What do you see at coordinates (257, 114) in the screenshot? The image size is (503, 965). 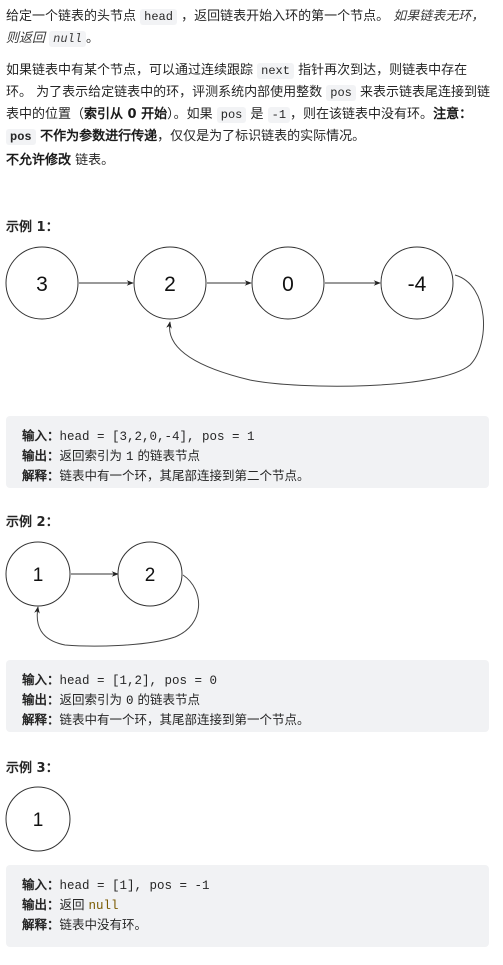 I see `intro-text: 是` at bounding box center [257, 114].